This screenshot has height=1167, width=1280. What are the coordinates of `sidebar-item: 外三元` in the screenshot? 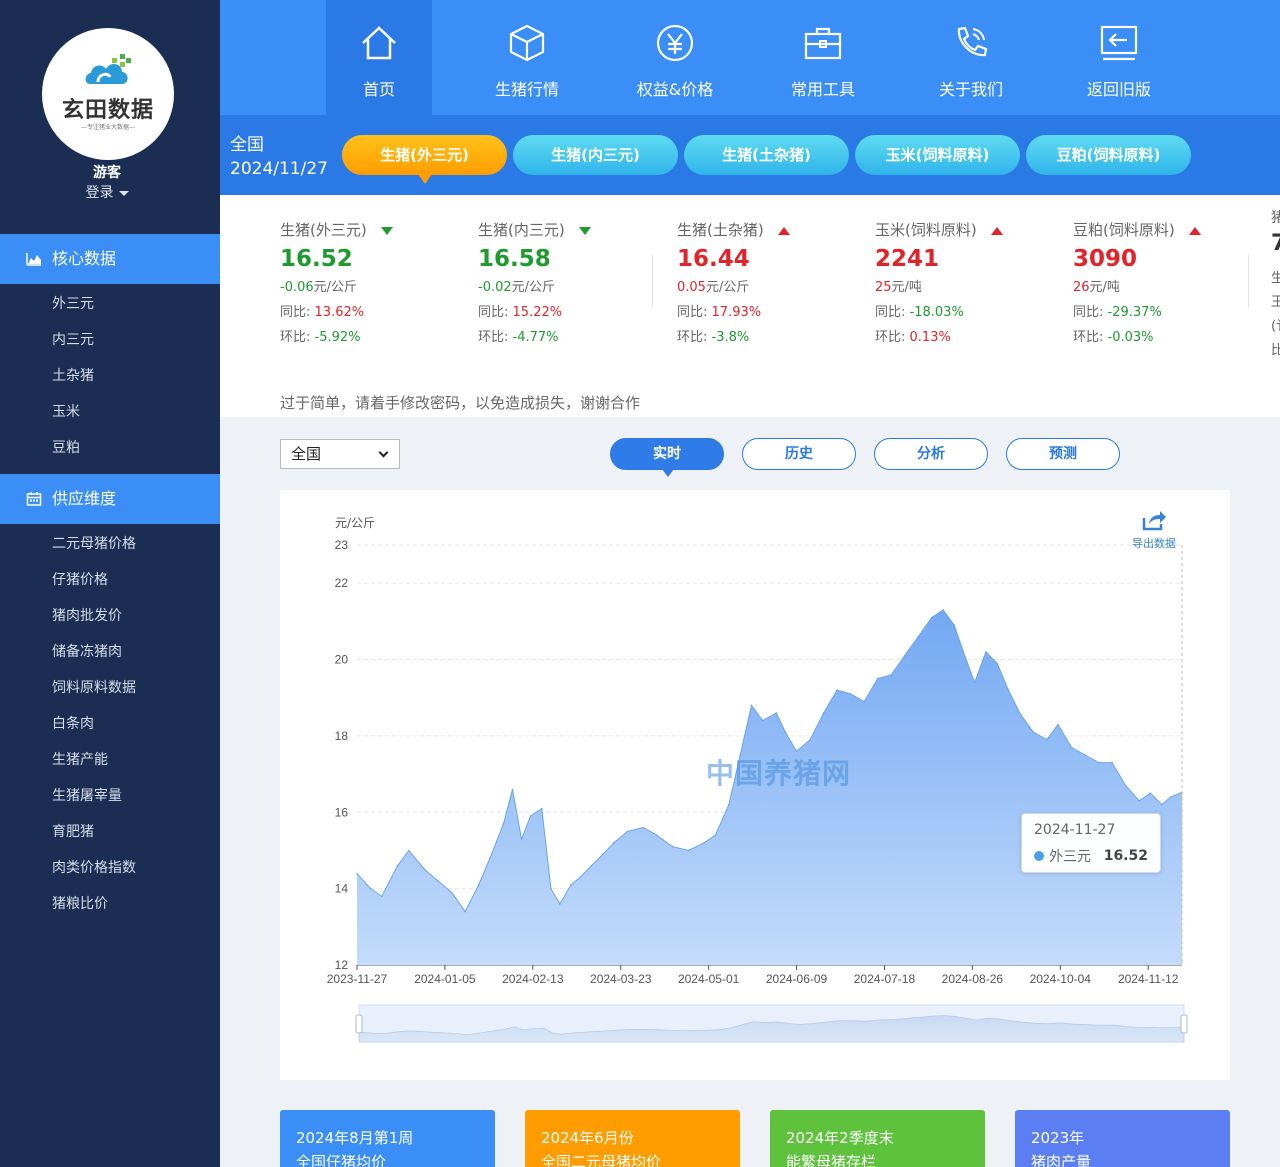 It's located at (73, 303).